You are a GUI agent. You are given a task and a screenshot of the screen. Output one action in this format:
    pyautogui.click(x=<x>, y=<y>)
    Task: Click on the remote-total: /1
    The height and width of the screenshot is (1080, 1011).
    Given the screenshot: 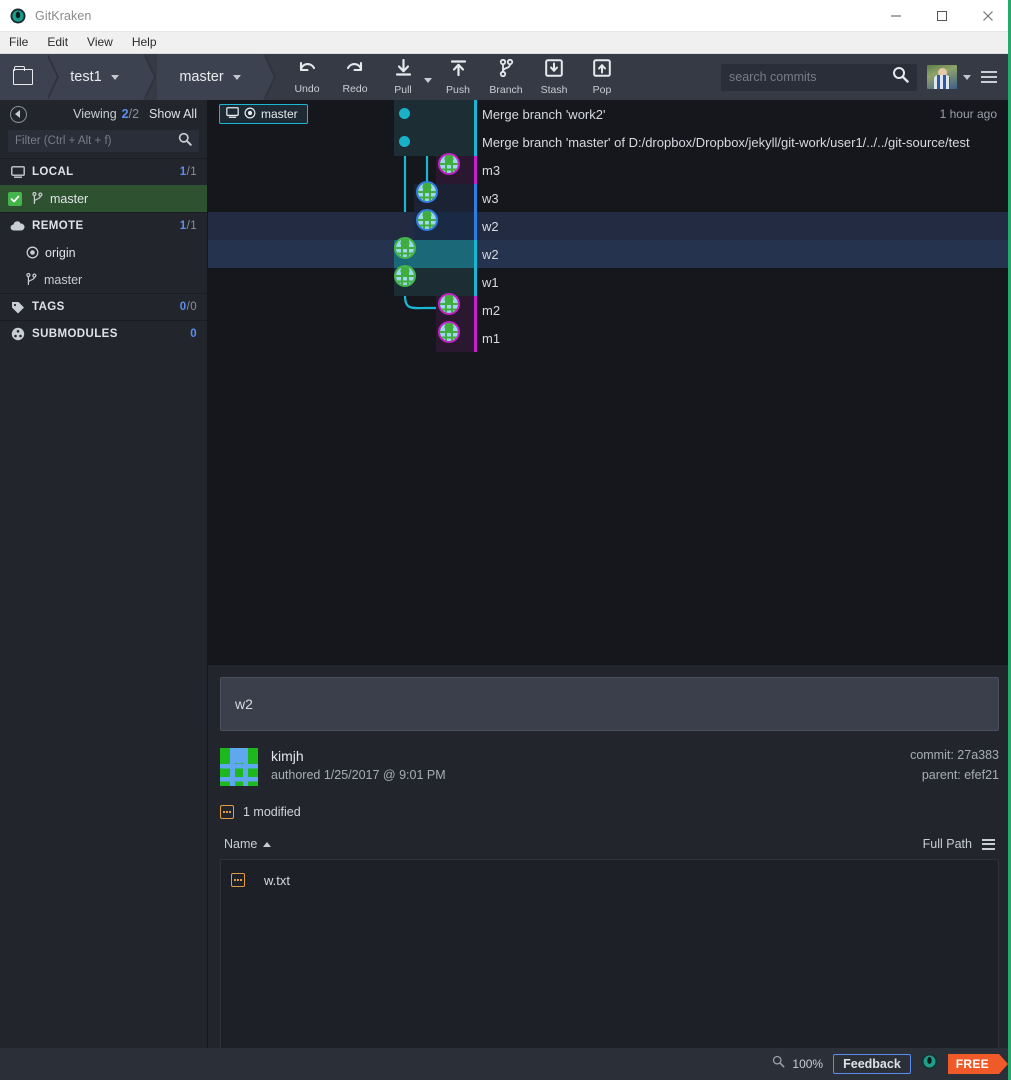 What is the action you would take?
    pyautogui.click(x=191, y=226)
    